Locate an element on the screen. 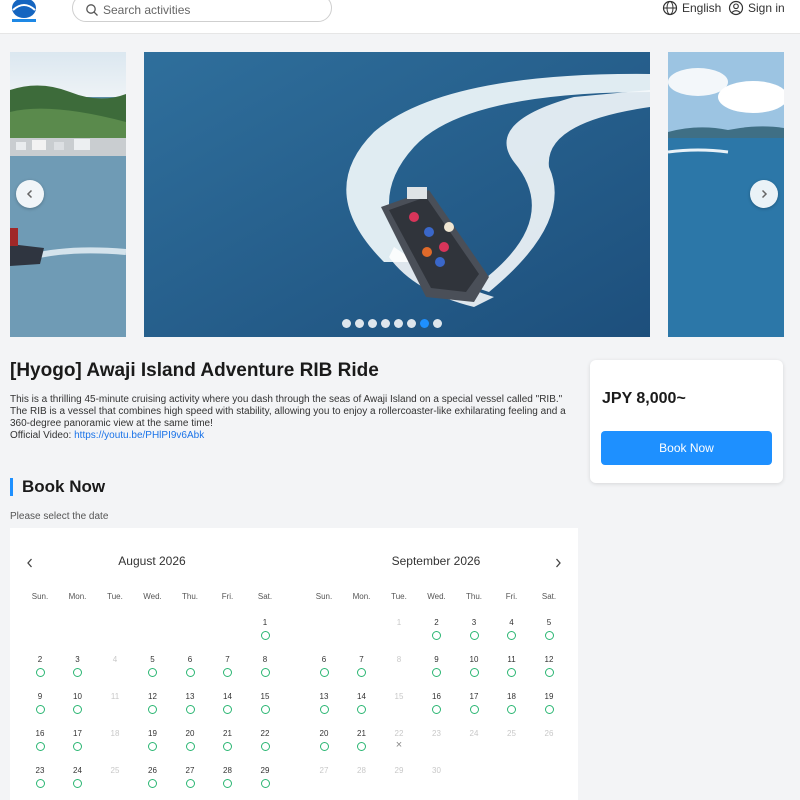 The image size is (800, 800). book-now-button: Book Now is located at coordinates (686, 448).